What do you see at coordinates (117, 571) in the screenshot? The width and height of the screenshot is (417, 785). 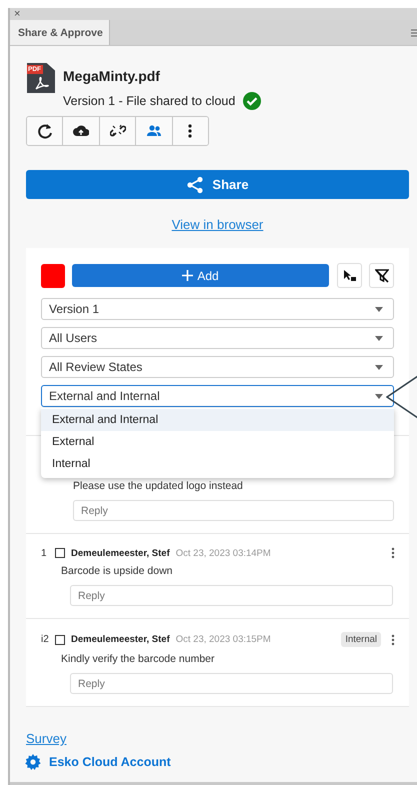 I see `comment-text: Barcode is upside down` at bounding box center [117, 571].